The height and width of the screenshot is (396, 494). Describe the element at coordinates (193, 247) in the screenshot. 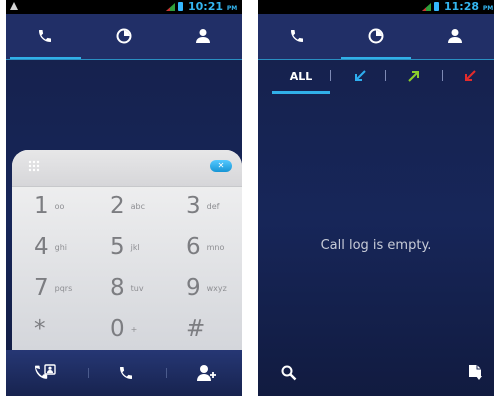

I see `key-digit: 6` at that location.